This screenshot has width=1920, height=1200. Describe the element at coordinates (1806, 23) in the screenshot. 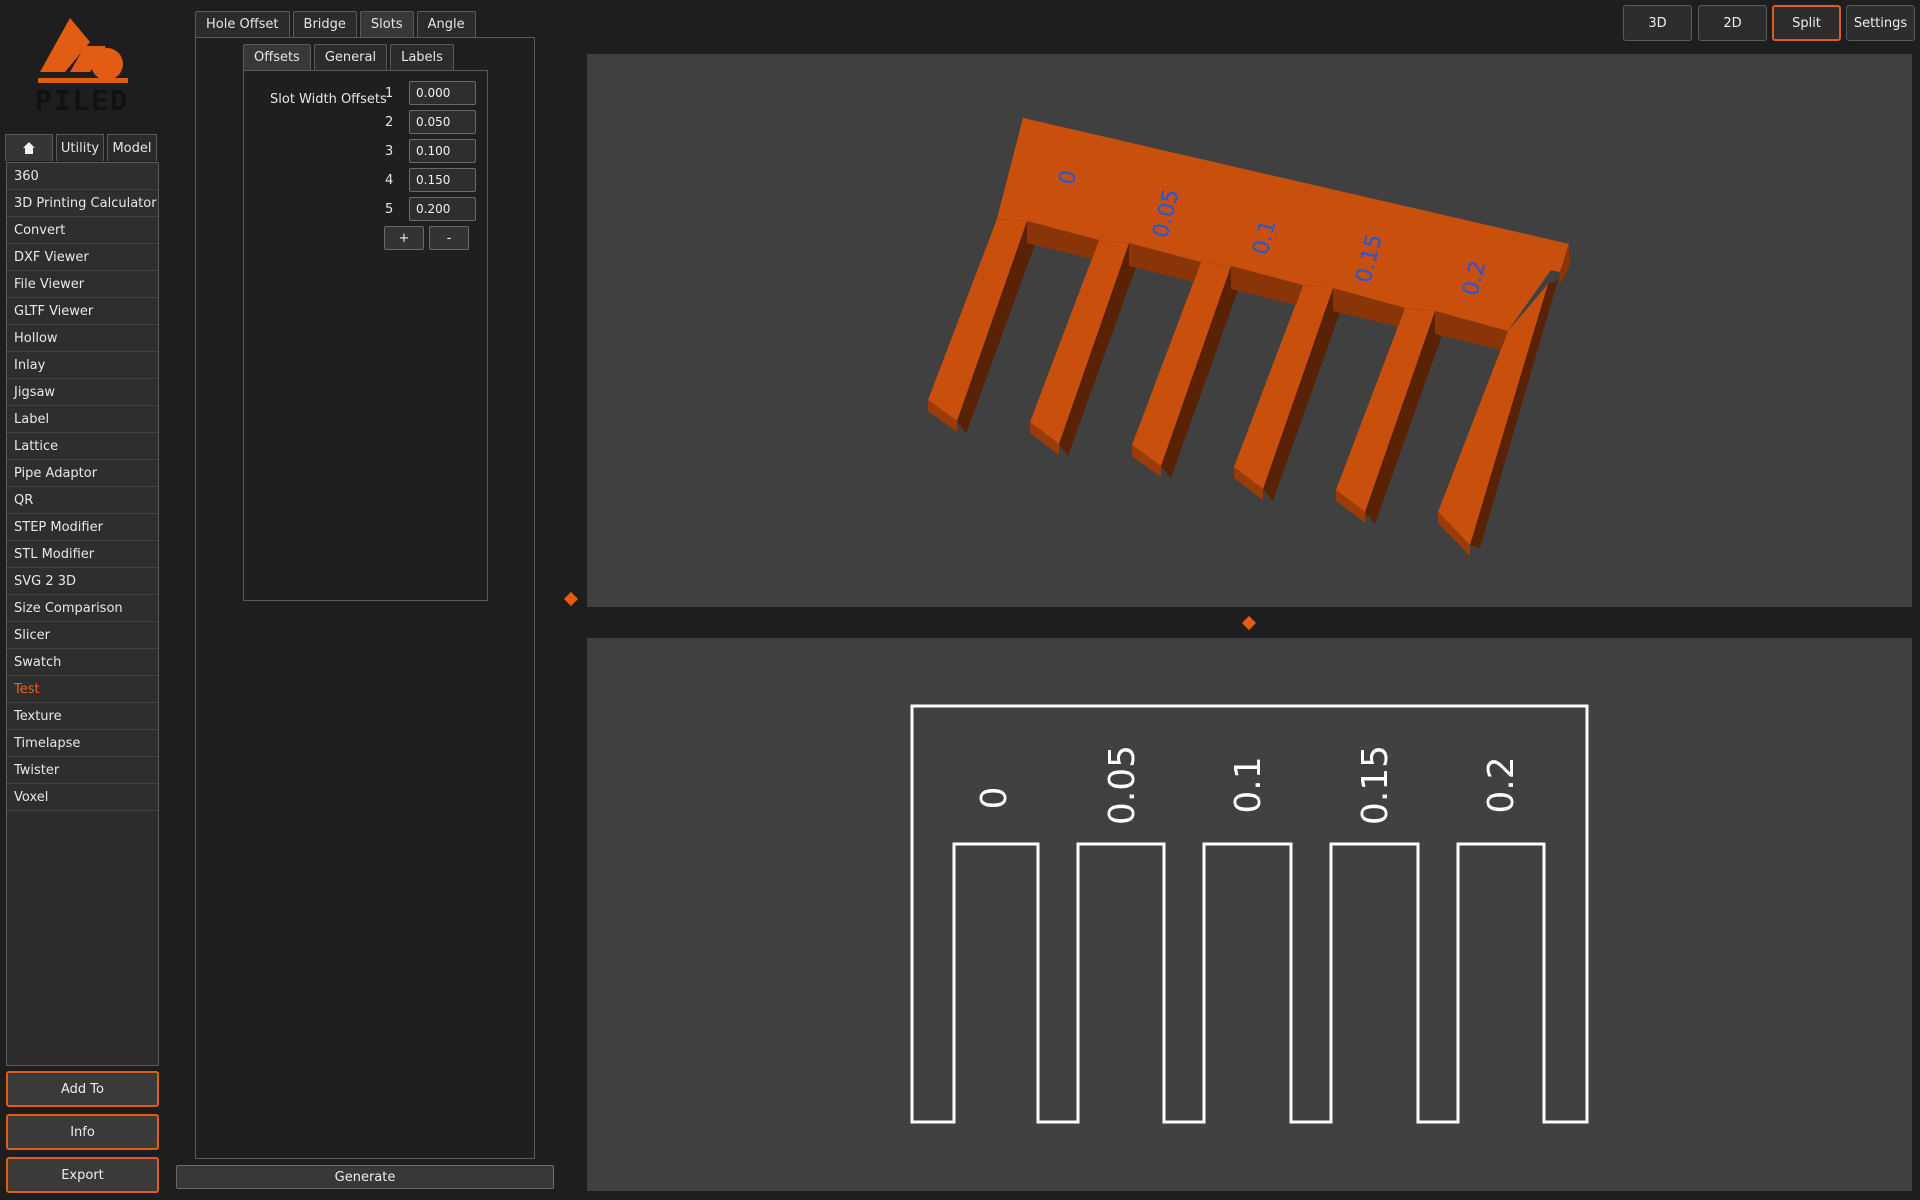

I see `view-split-button: Split` at that location.